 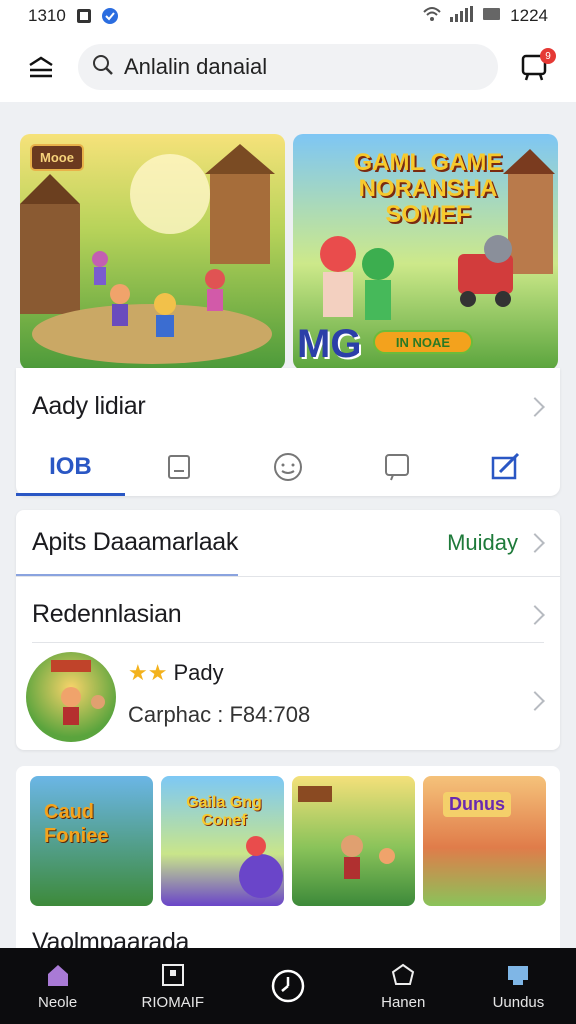 I want to click on nav-label-home: Neole, so click(x=58, y=1002).